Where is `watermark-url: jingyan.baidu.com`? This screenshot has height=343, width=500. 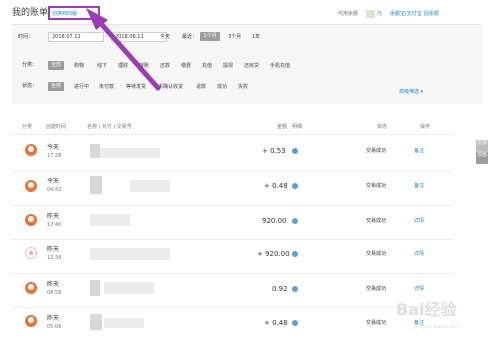 watermark-url: jingyan.baidu.com is located at coordinates (437, 327).